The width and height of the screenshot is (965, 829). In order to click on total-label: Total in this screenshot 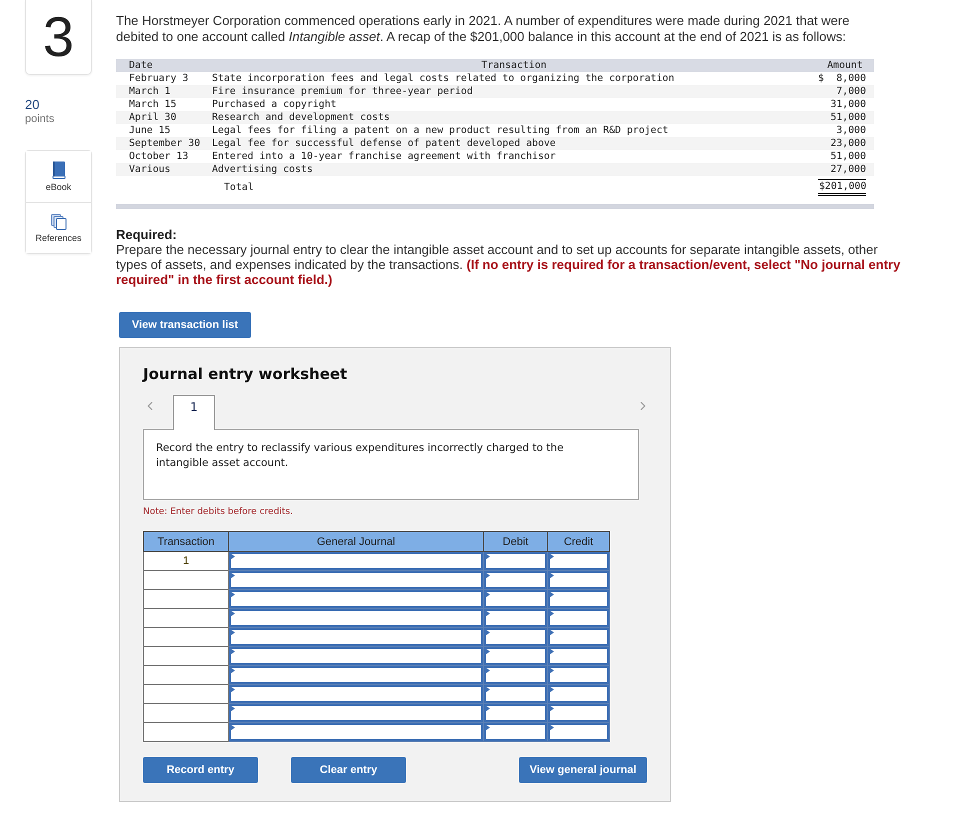, I will do `click(239, 187)`.